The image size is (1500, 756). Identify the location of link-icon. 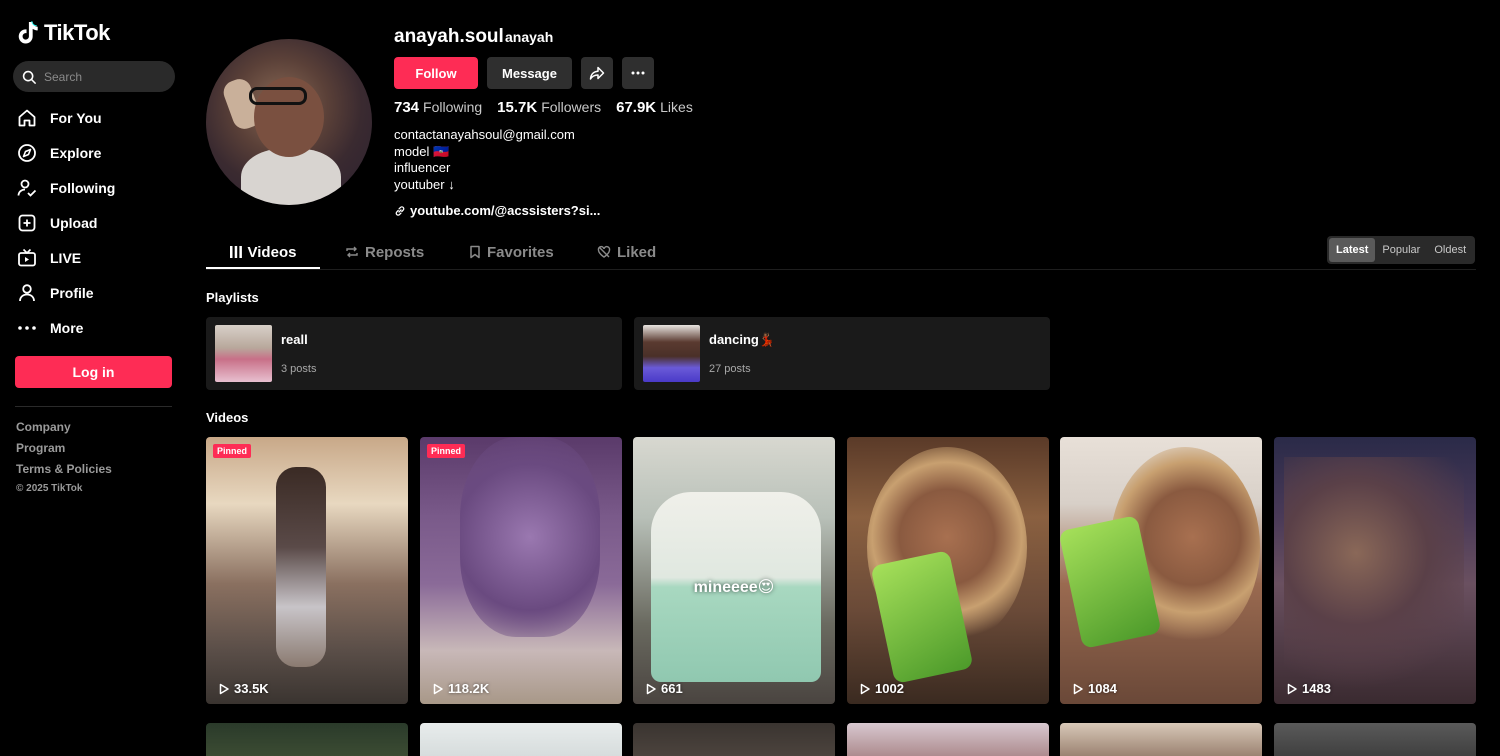
(400, 210).